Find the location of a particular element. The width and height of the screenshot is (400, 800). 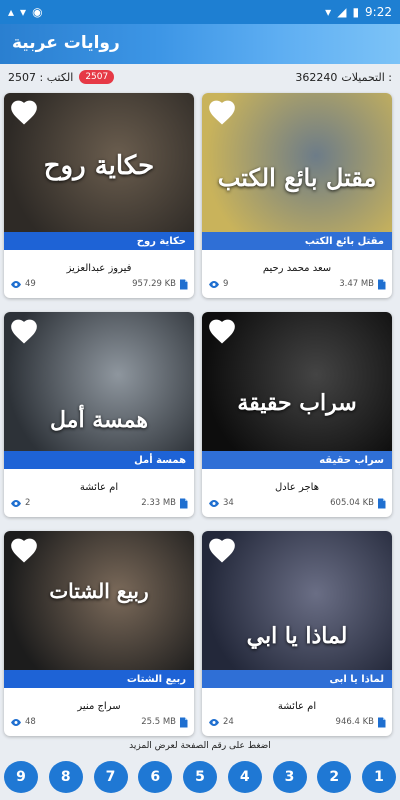

books-label: الكتب : 2507 is located at coordinates (41, 77).